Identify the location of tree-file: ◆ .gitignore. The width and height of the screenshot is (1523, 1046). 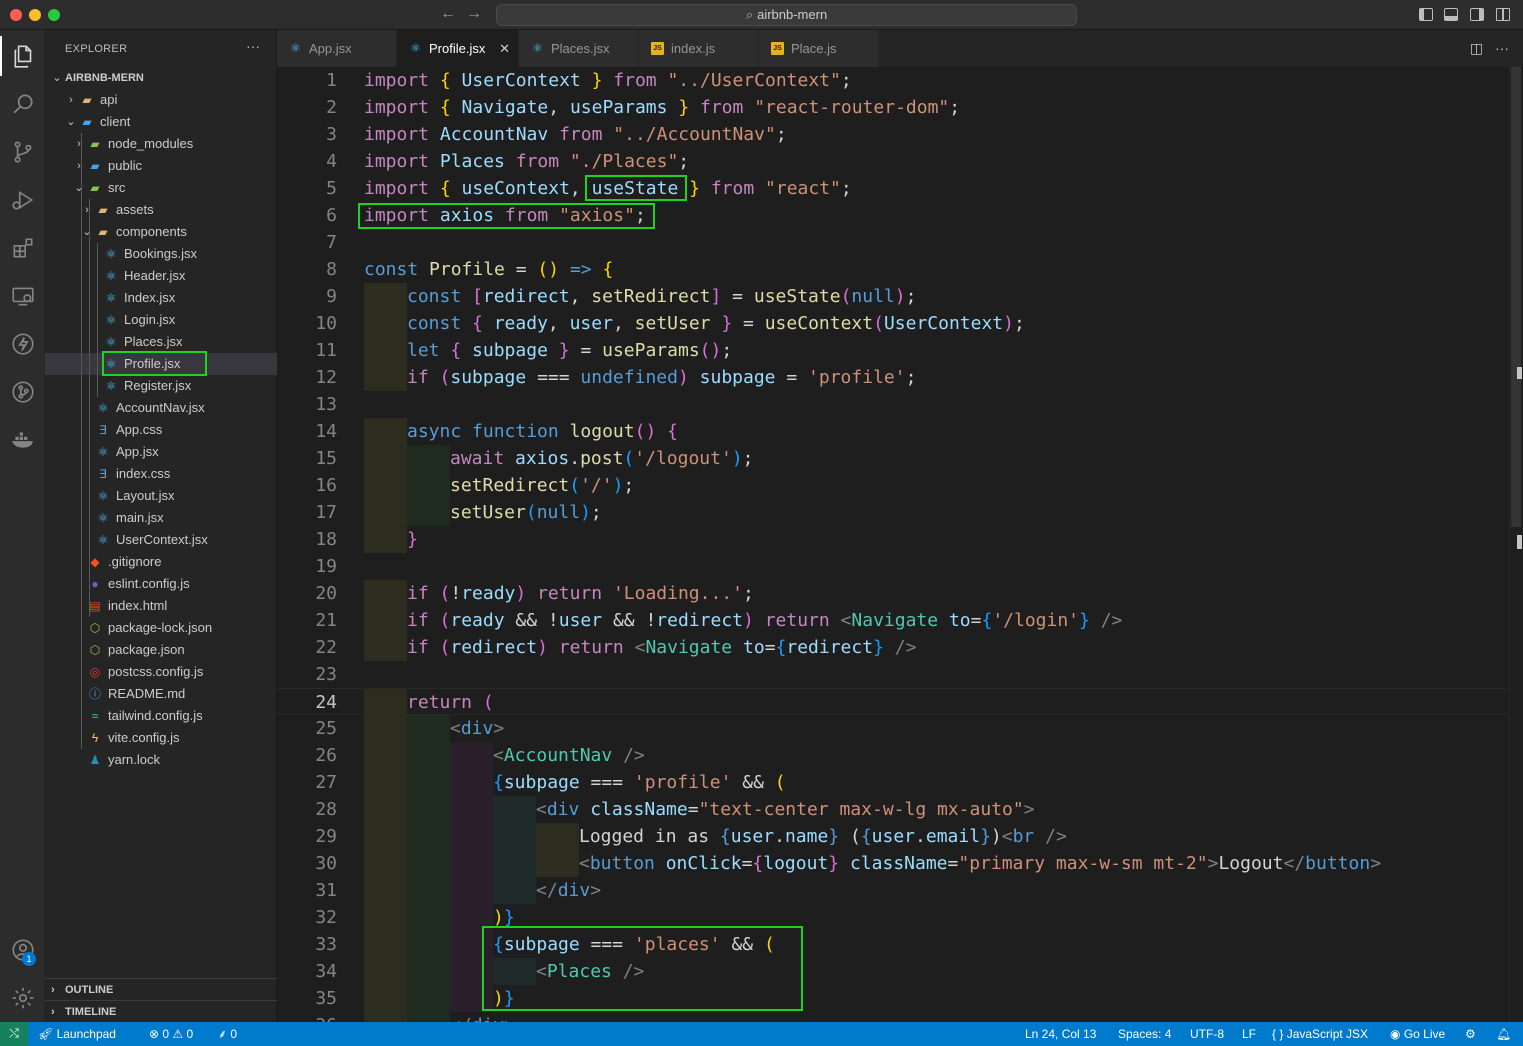
(161, 562).